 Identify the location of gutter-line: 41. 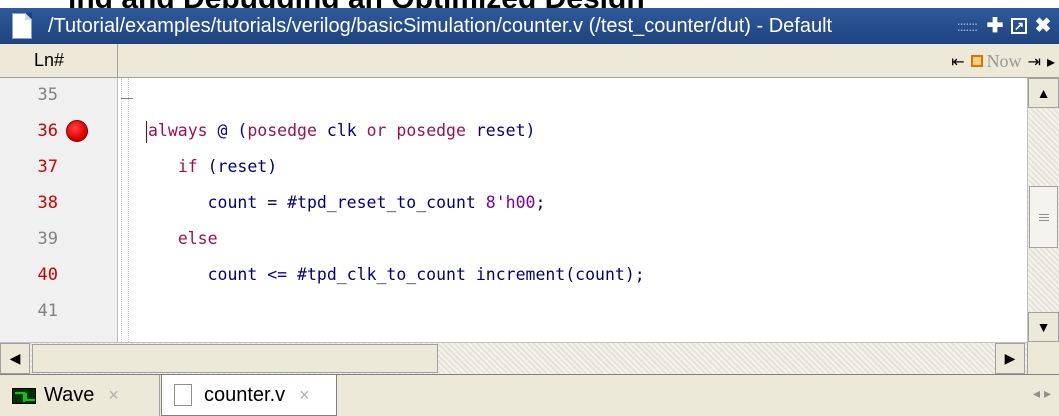
(59, 311).